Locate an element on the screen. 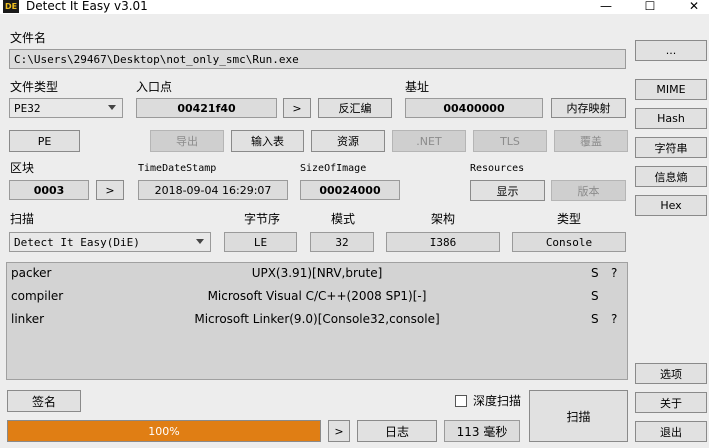 The height and width of the screenshot is (448, 709). filetype-label: 文件类型 is located at coordinates (34, 87).